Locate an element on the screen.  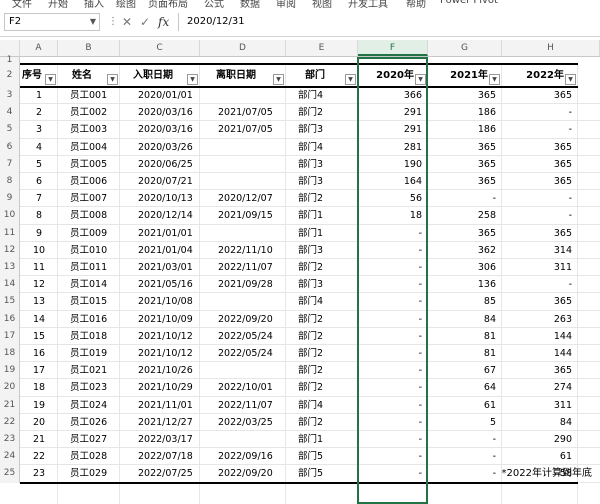
table-cell: 311 is located at coordinates (540, 267).